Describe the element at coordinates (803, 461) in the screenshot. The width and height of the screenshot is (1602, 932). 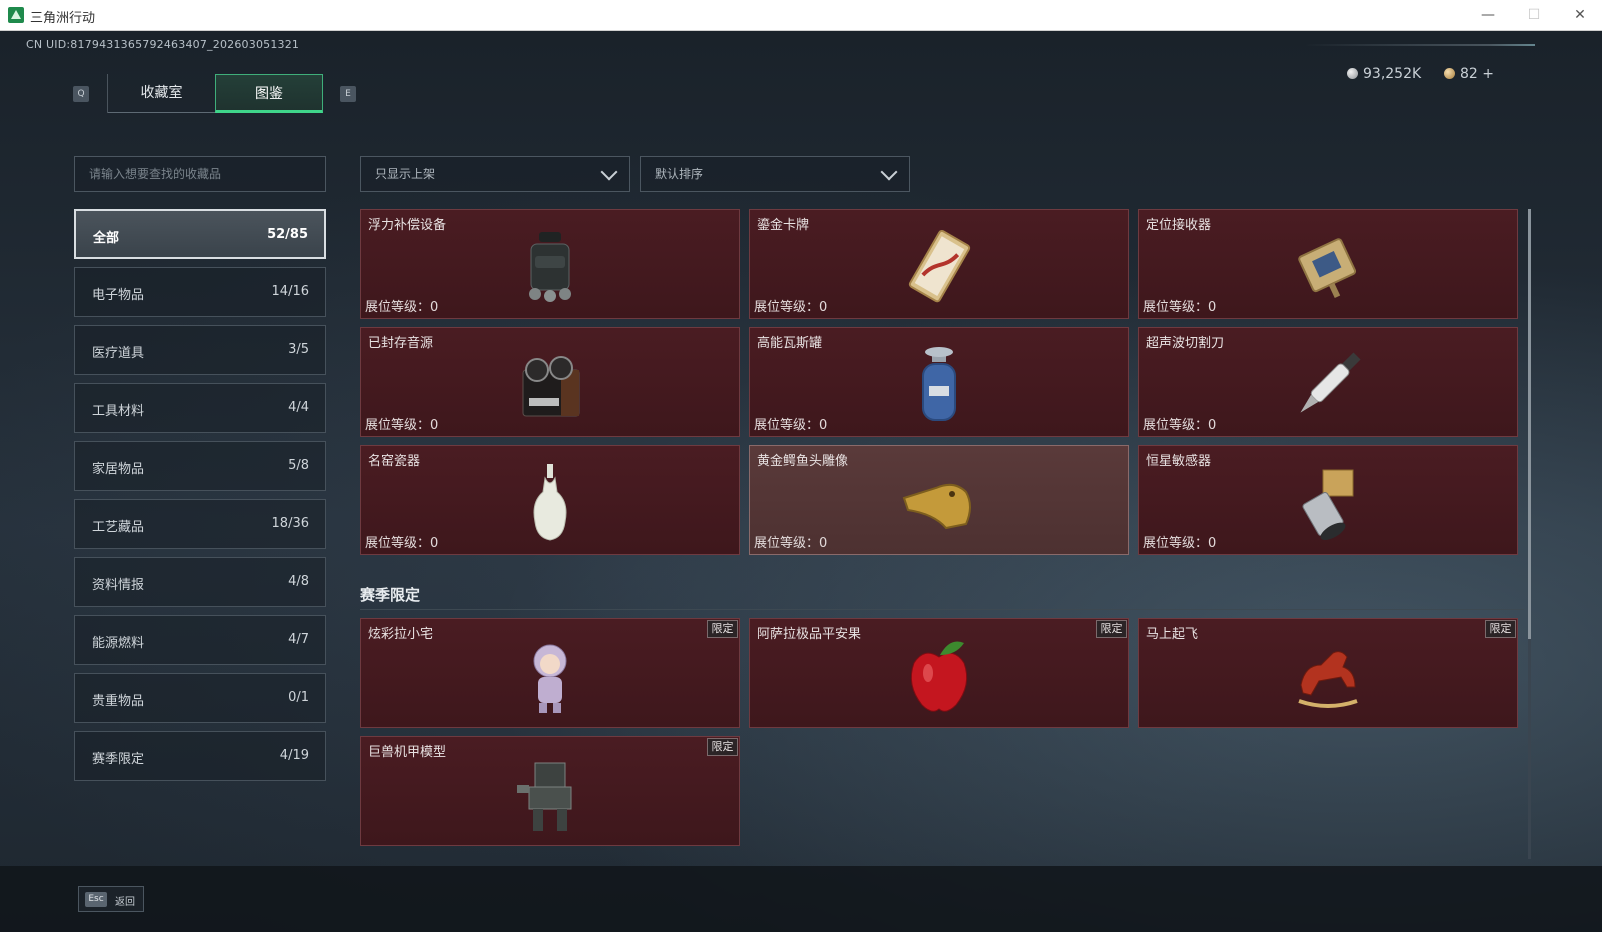
I see `item-name: 黄金鳄鱼头雕像` at that location.